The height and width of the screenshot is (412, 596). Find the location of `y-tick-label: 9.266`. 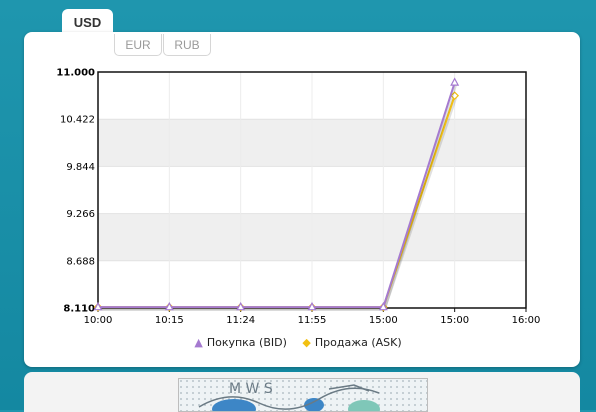

y-tick-label: 9.266 is located at coordinates (80, 214).